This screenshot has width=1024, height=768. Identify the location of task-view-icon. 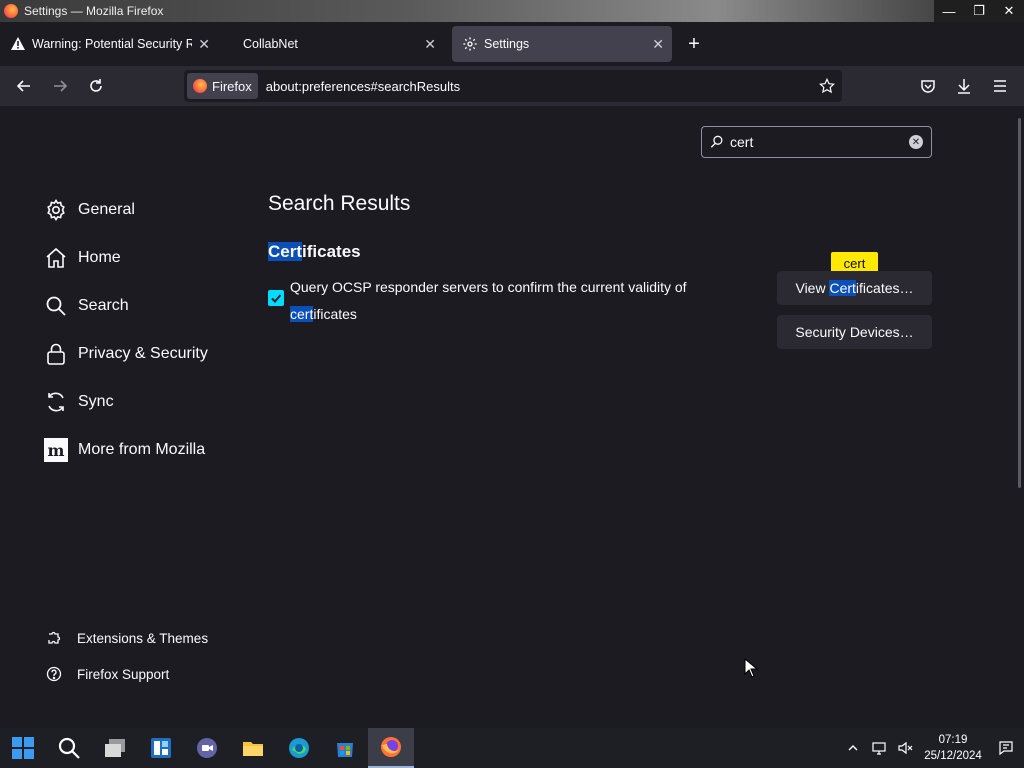
(115, 748).